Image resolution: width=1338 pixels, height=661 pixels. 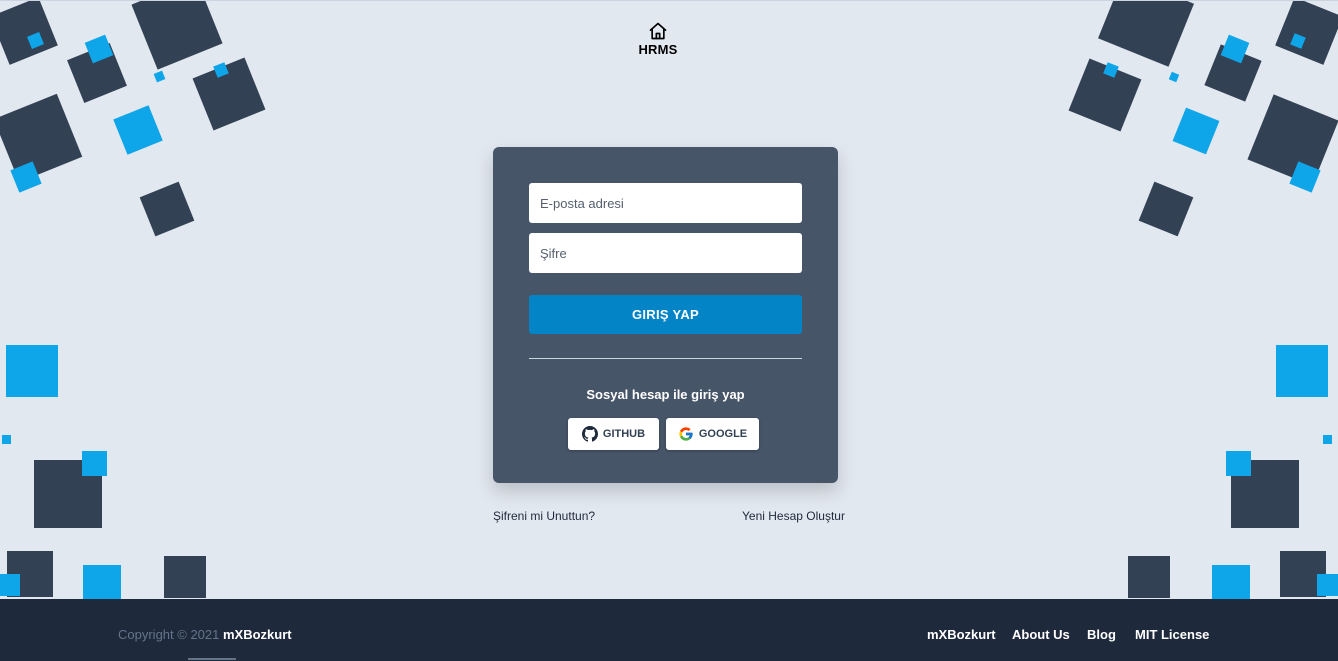 I want to click on github-icon, so click(x=589, y=434).